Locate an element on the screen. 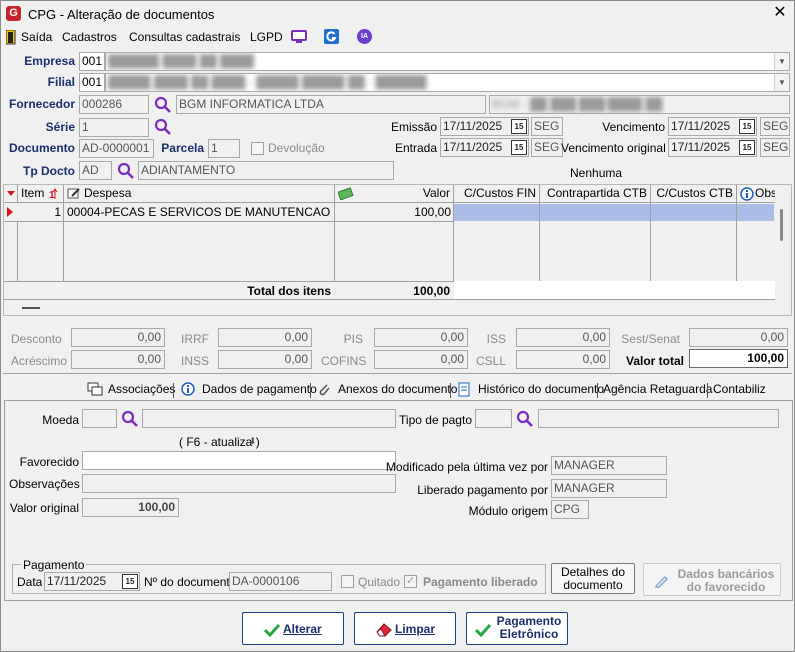  money-icon is located at coordinates (346, 193).